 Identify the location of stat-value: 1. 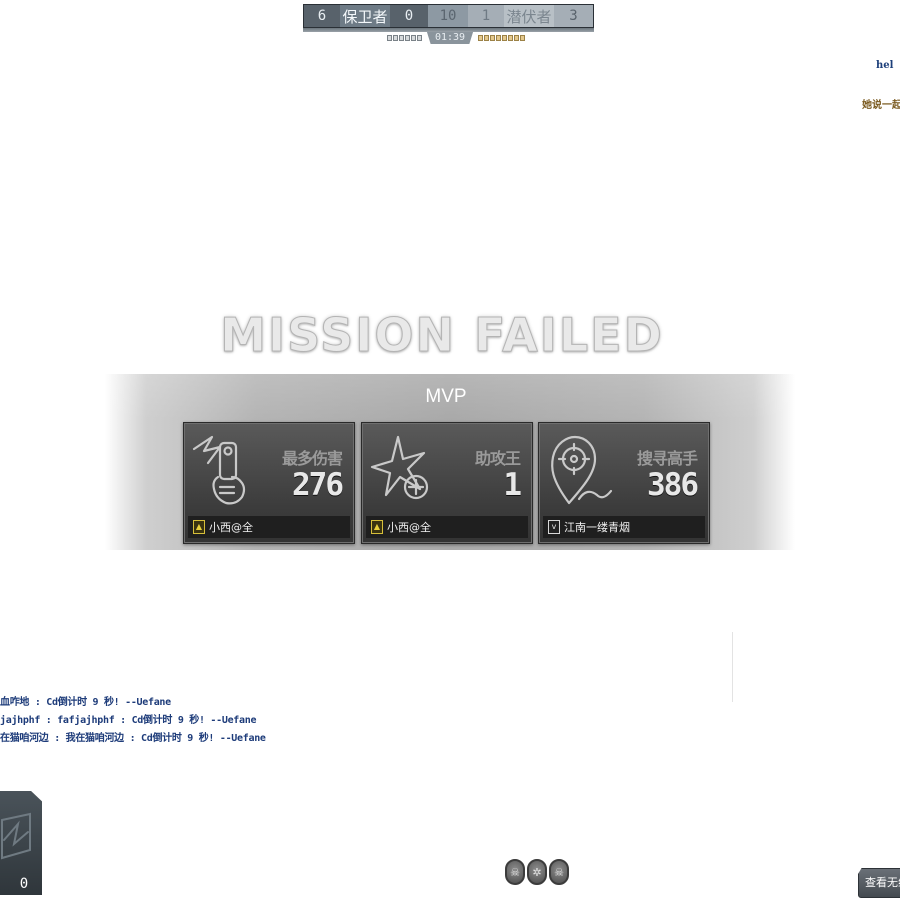
(512, 485).